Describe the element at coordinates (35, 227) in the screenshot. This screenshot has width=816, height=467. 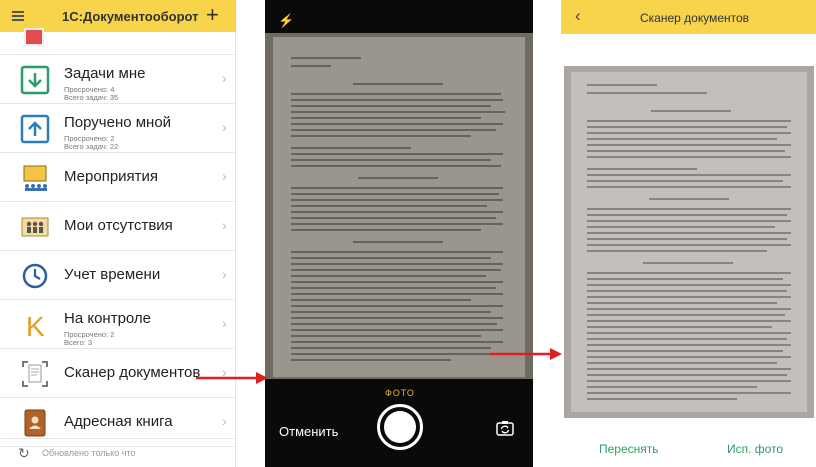
I see `absence-people-icon` at that location.